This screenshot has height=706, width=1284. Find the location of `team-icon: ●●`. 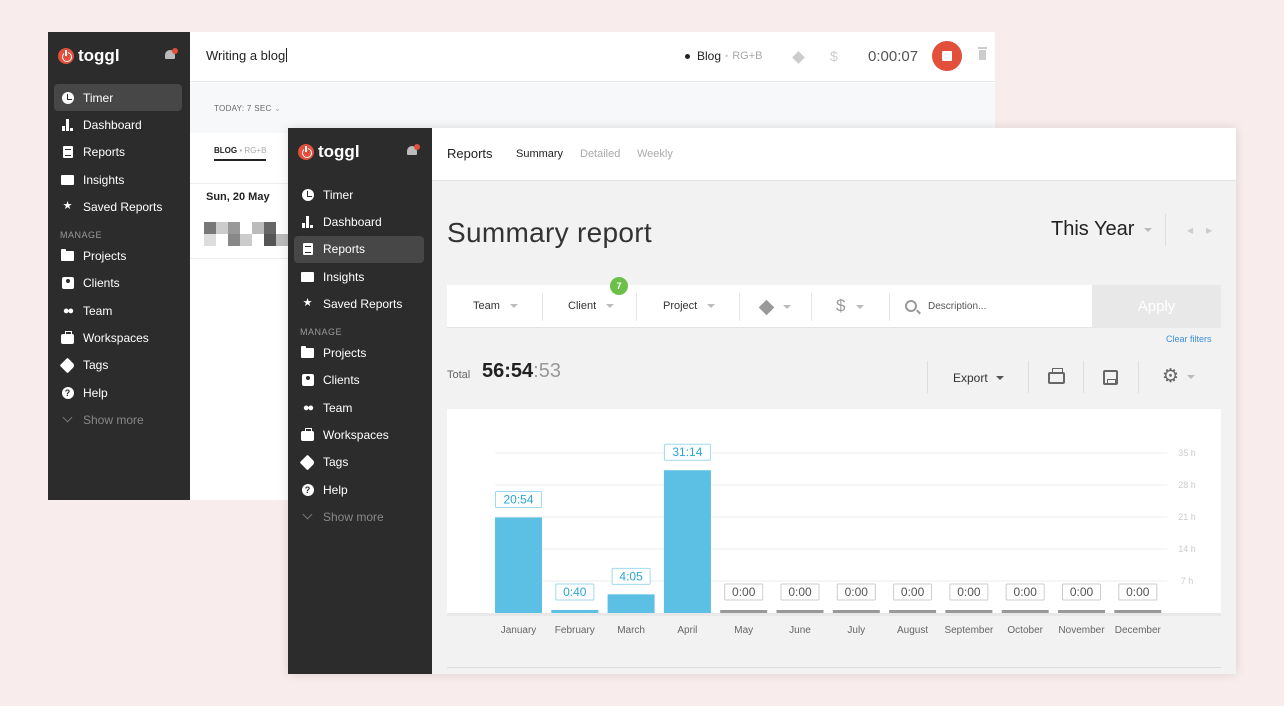

team-icon: ●● is located at coordinates (308, 407).